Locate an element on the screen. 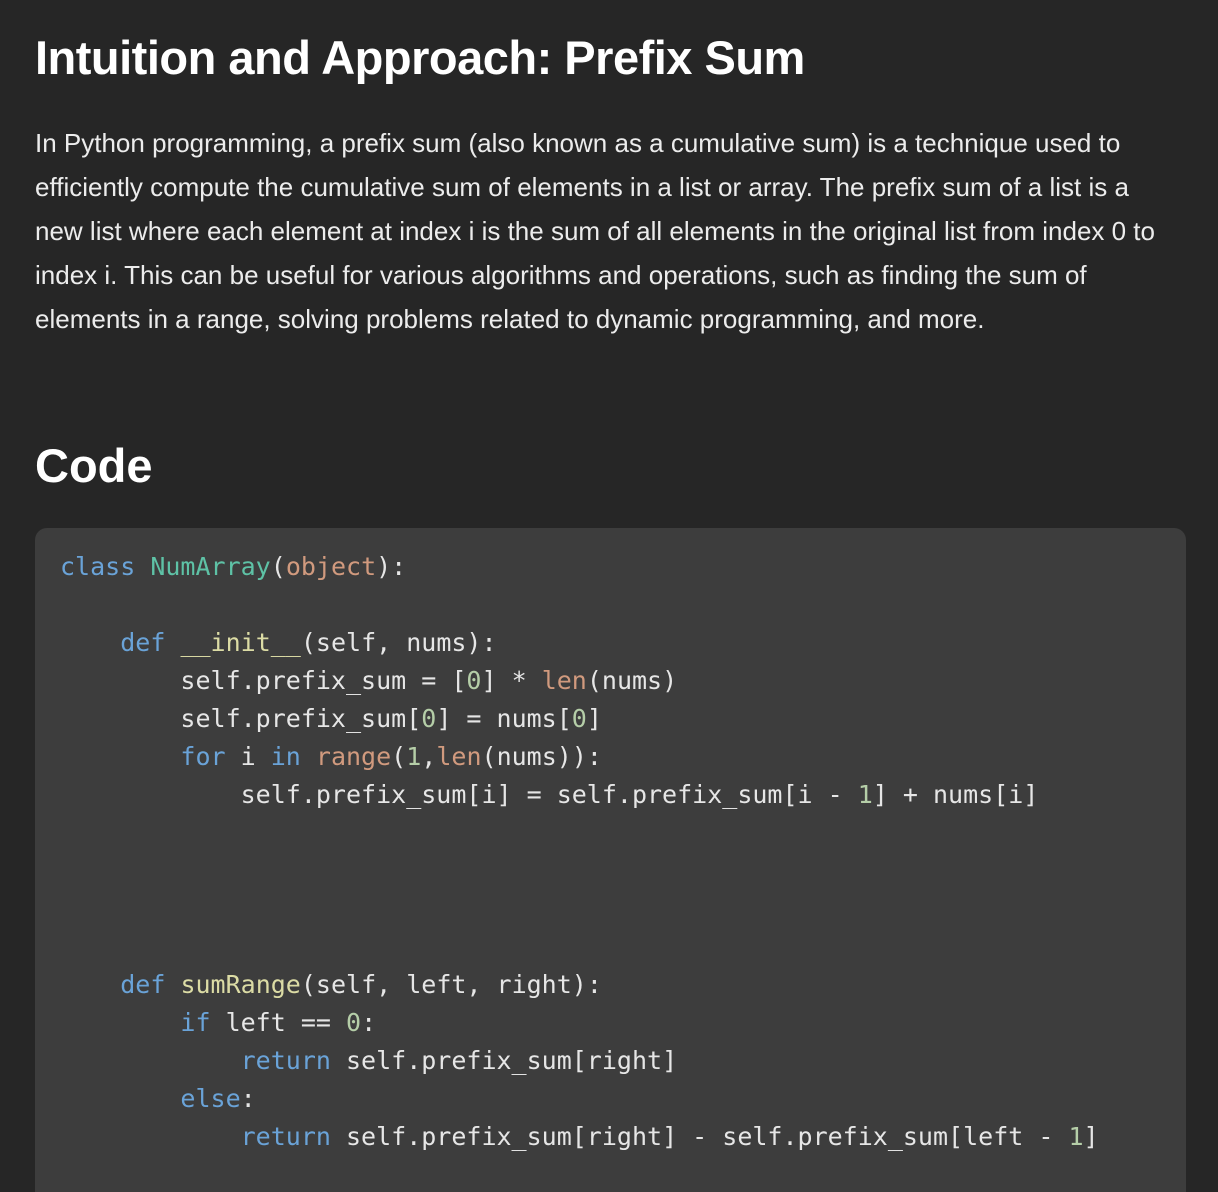 The height and width of the screenshot is (1192, 1218). code-line-4: self.prefix_sum[0] = nums[0] is located at coordinates (391, 718).